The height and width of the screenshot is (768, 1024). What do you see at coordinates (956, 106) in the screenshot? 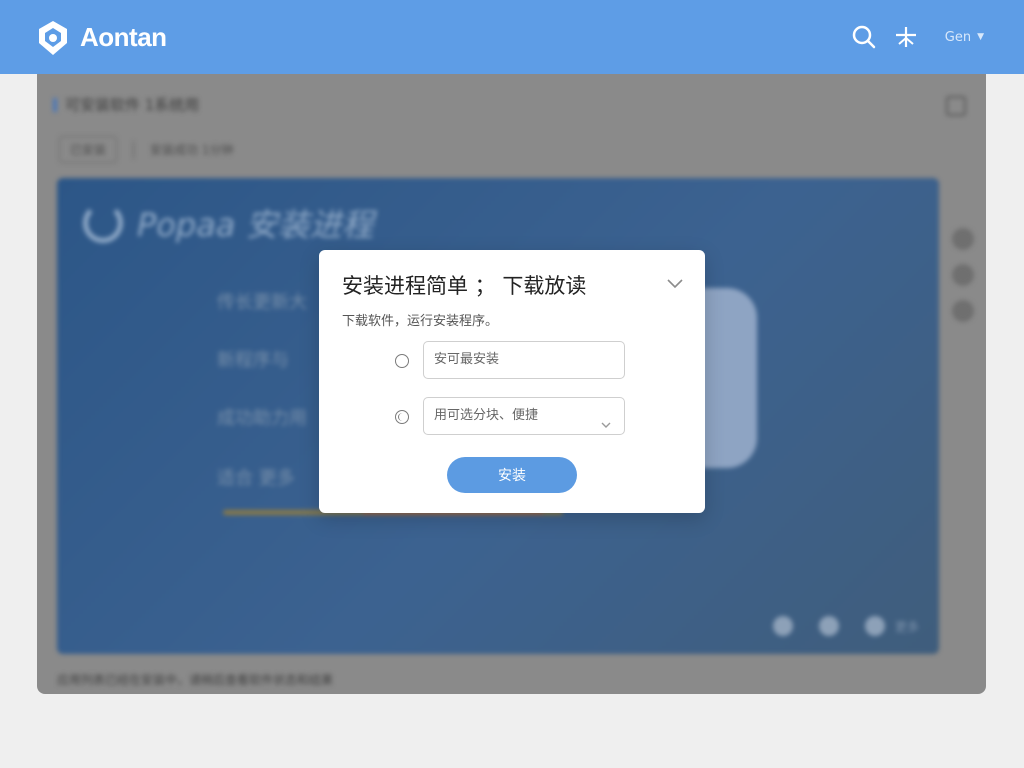
I see `window-icon` at bounding box center [956, 106].